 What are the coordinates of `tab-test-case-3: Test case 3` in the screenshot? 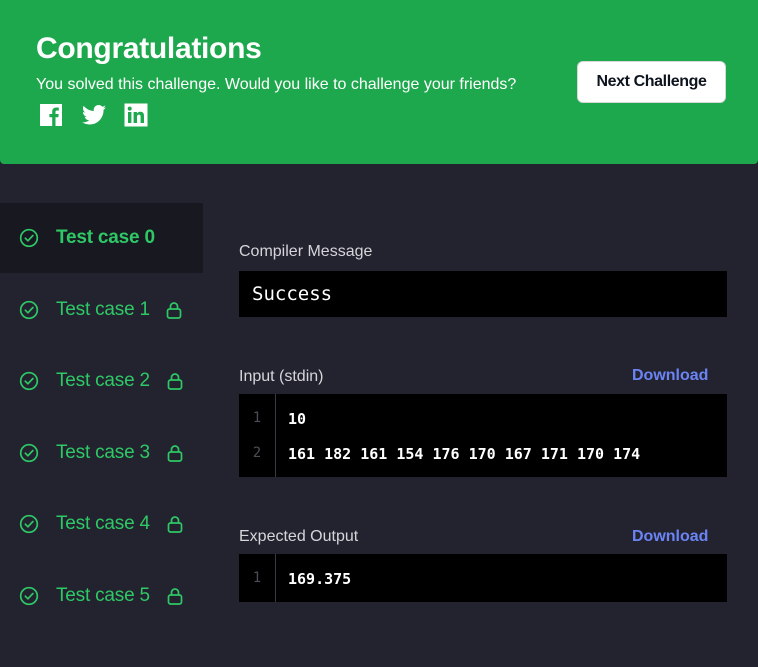 It's located at (101, 453).